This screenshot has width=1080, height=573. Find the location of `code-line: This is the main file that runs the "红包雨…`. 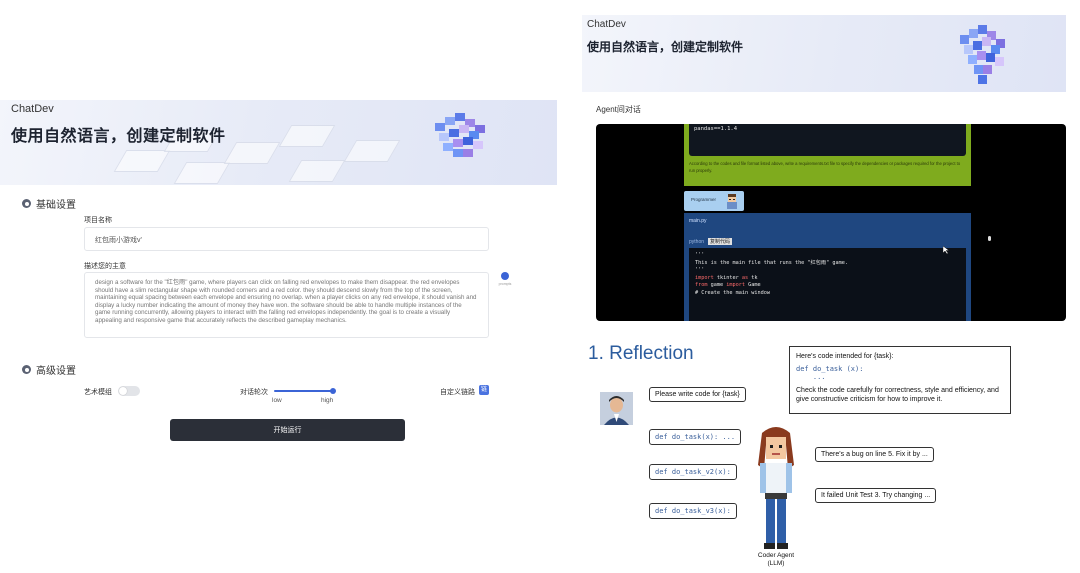

code-line: This is the main file that runs the "红包雨… is located at coordinates (771, 262).